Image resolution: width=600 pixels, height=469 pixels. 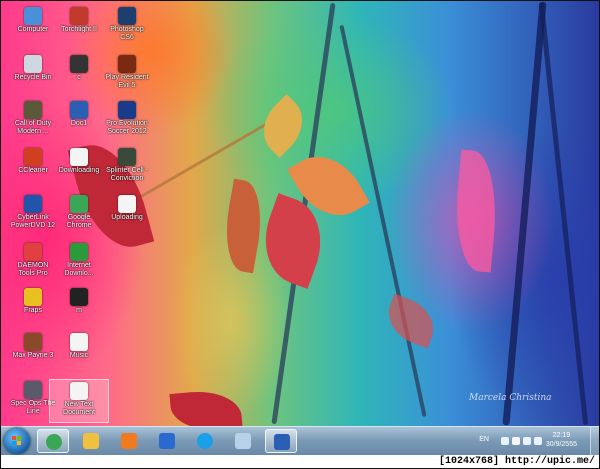 What do you see at coordinates (300, 441) in the screenshot?
I see `taskbar: EN 22:19 30/9/2555` at bounding box center [300, 441].